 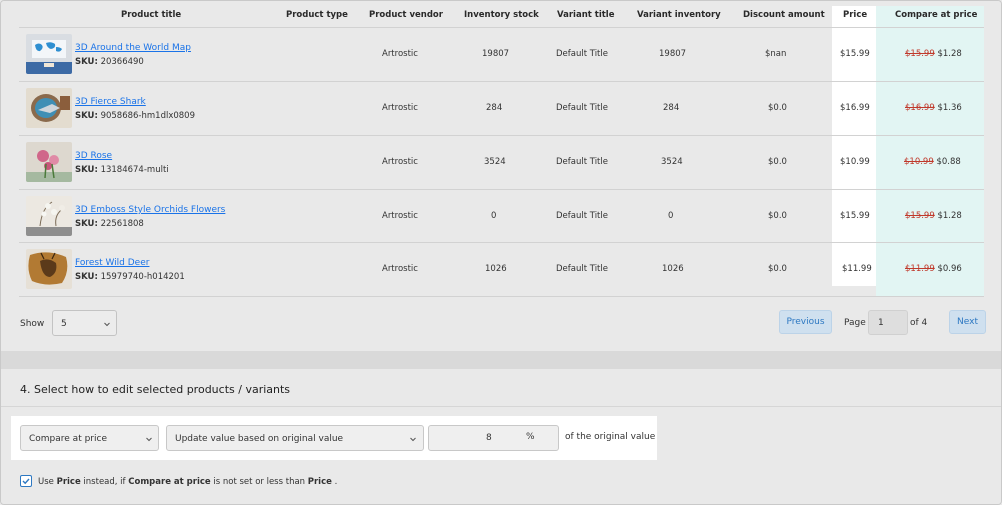 What do you see at coordinates (122, 224) in the screenshot?
I see `sku-value: 22561808` at bounding box center [122, 224].